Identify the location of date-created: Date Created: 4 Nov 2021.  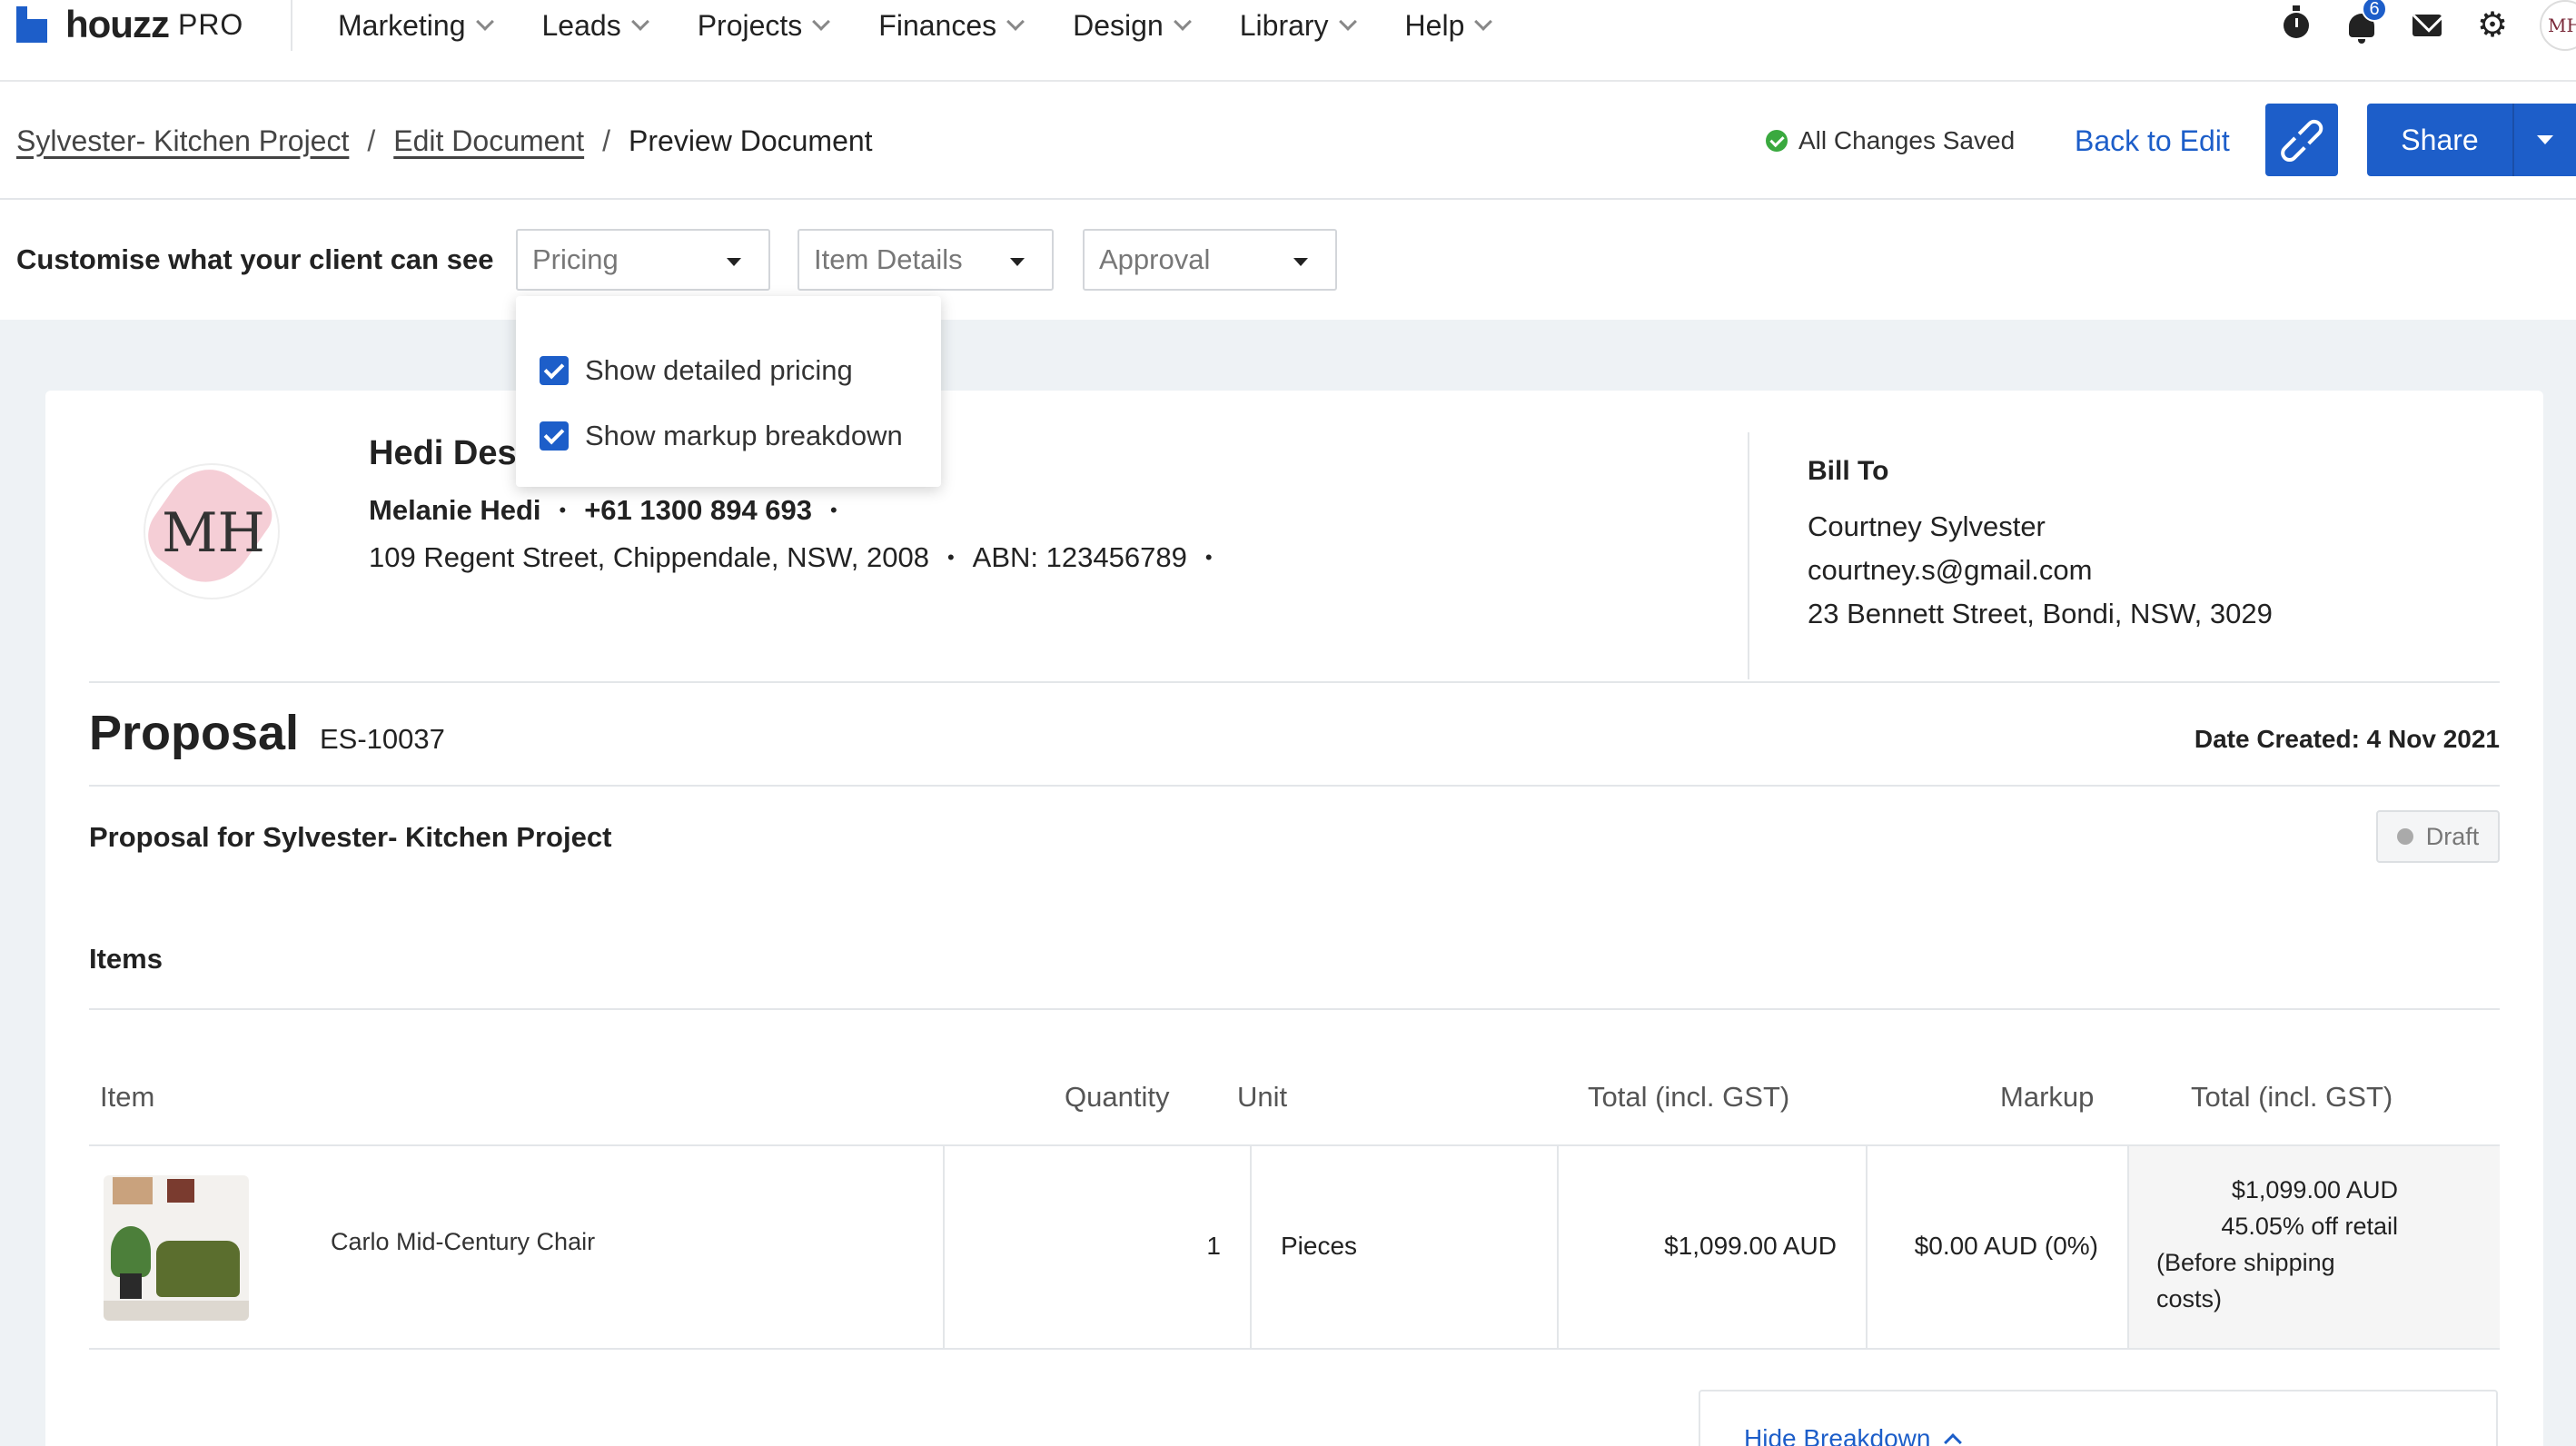
(2347, 739).